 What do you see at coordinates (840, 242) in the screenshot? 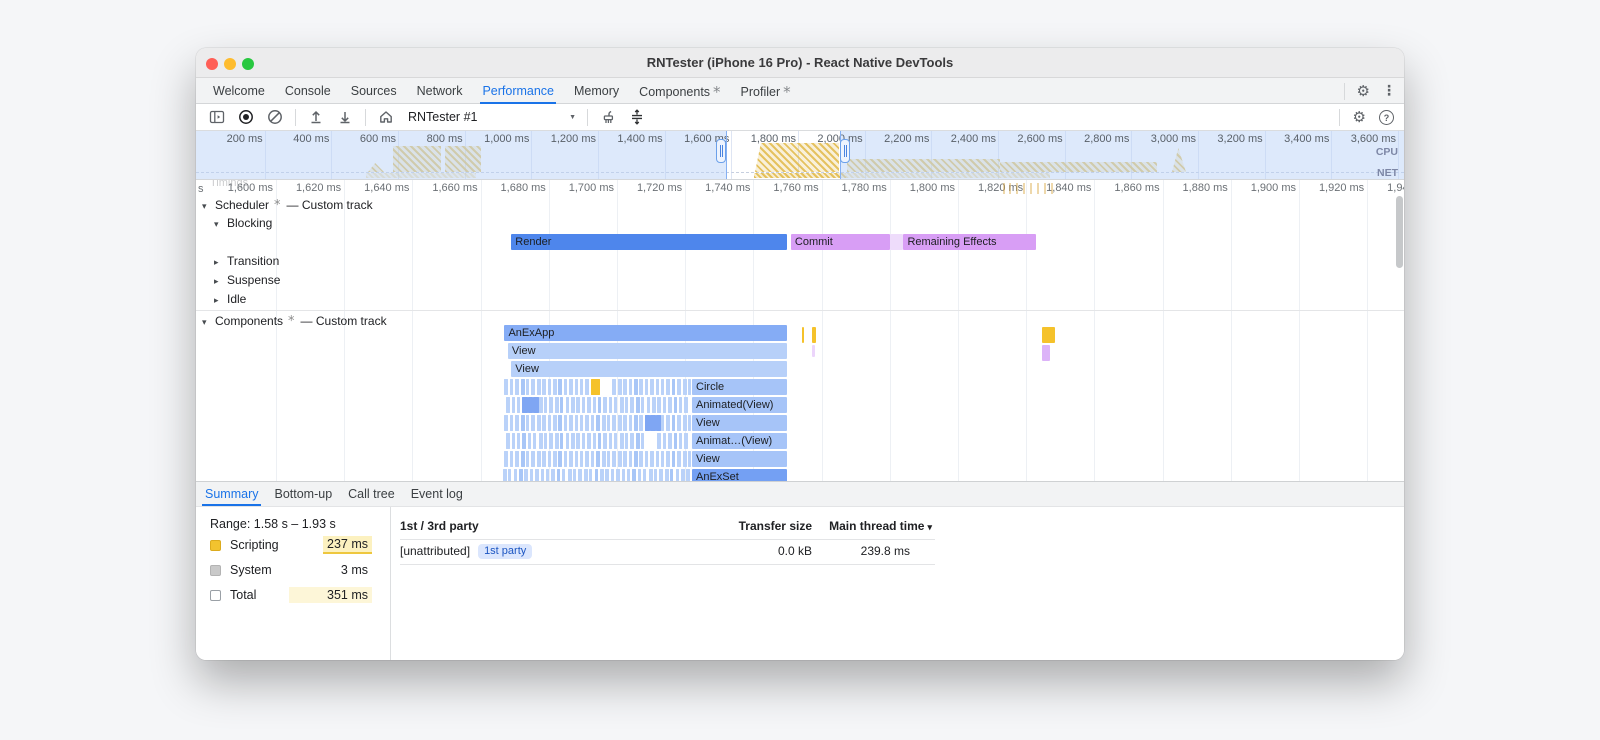
I see `flame-bar-commit: Commit` at bounding box center [840, 242].